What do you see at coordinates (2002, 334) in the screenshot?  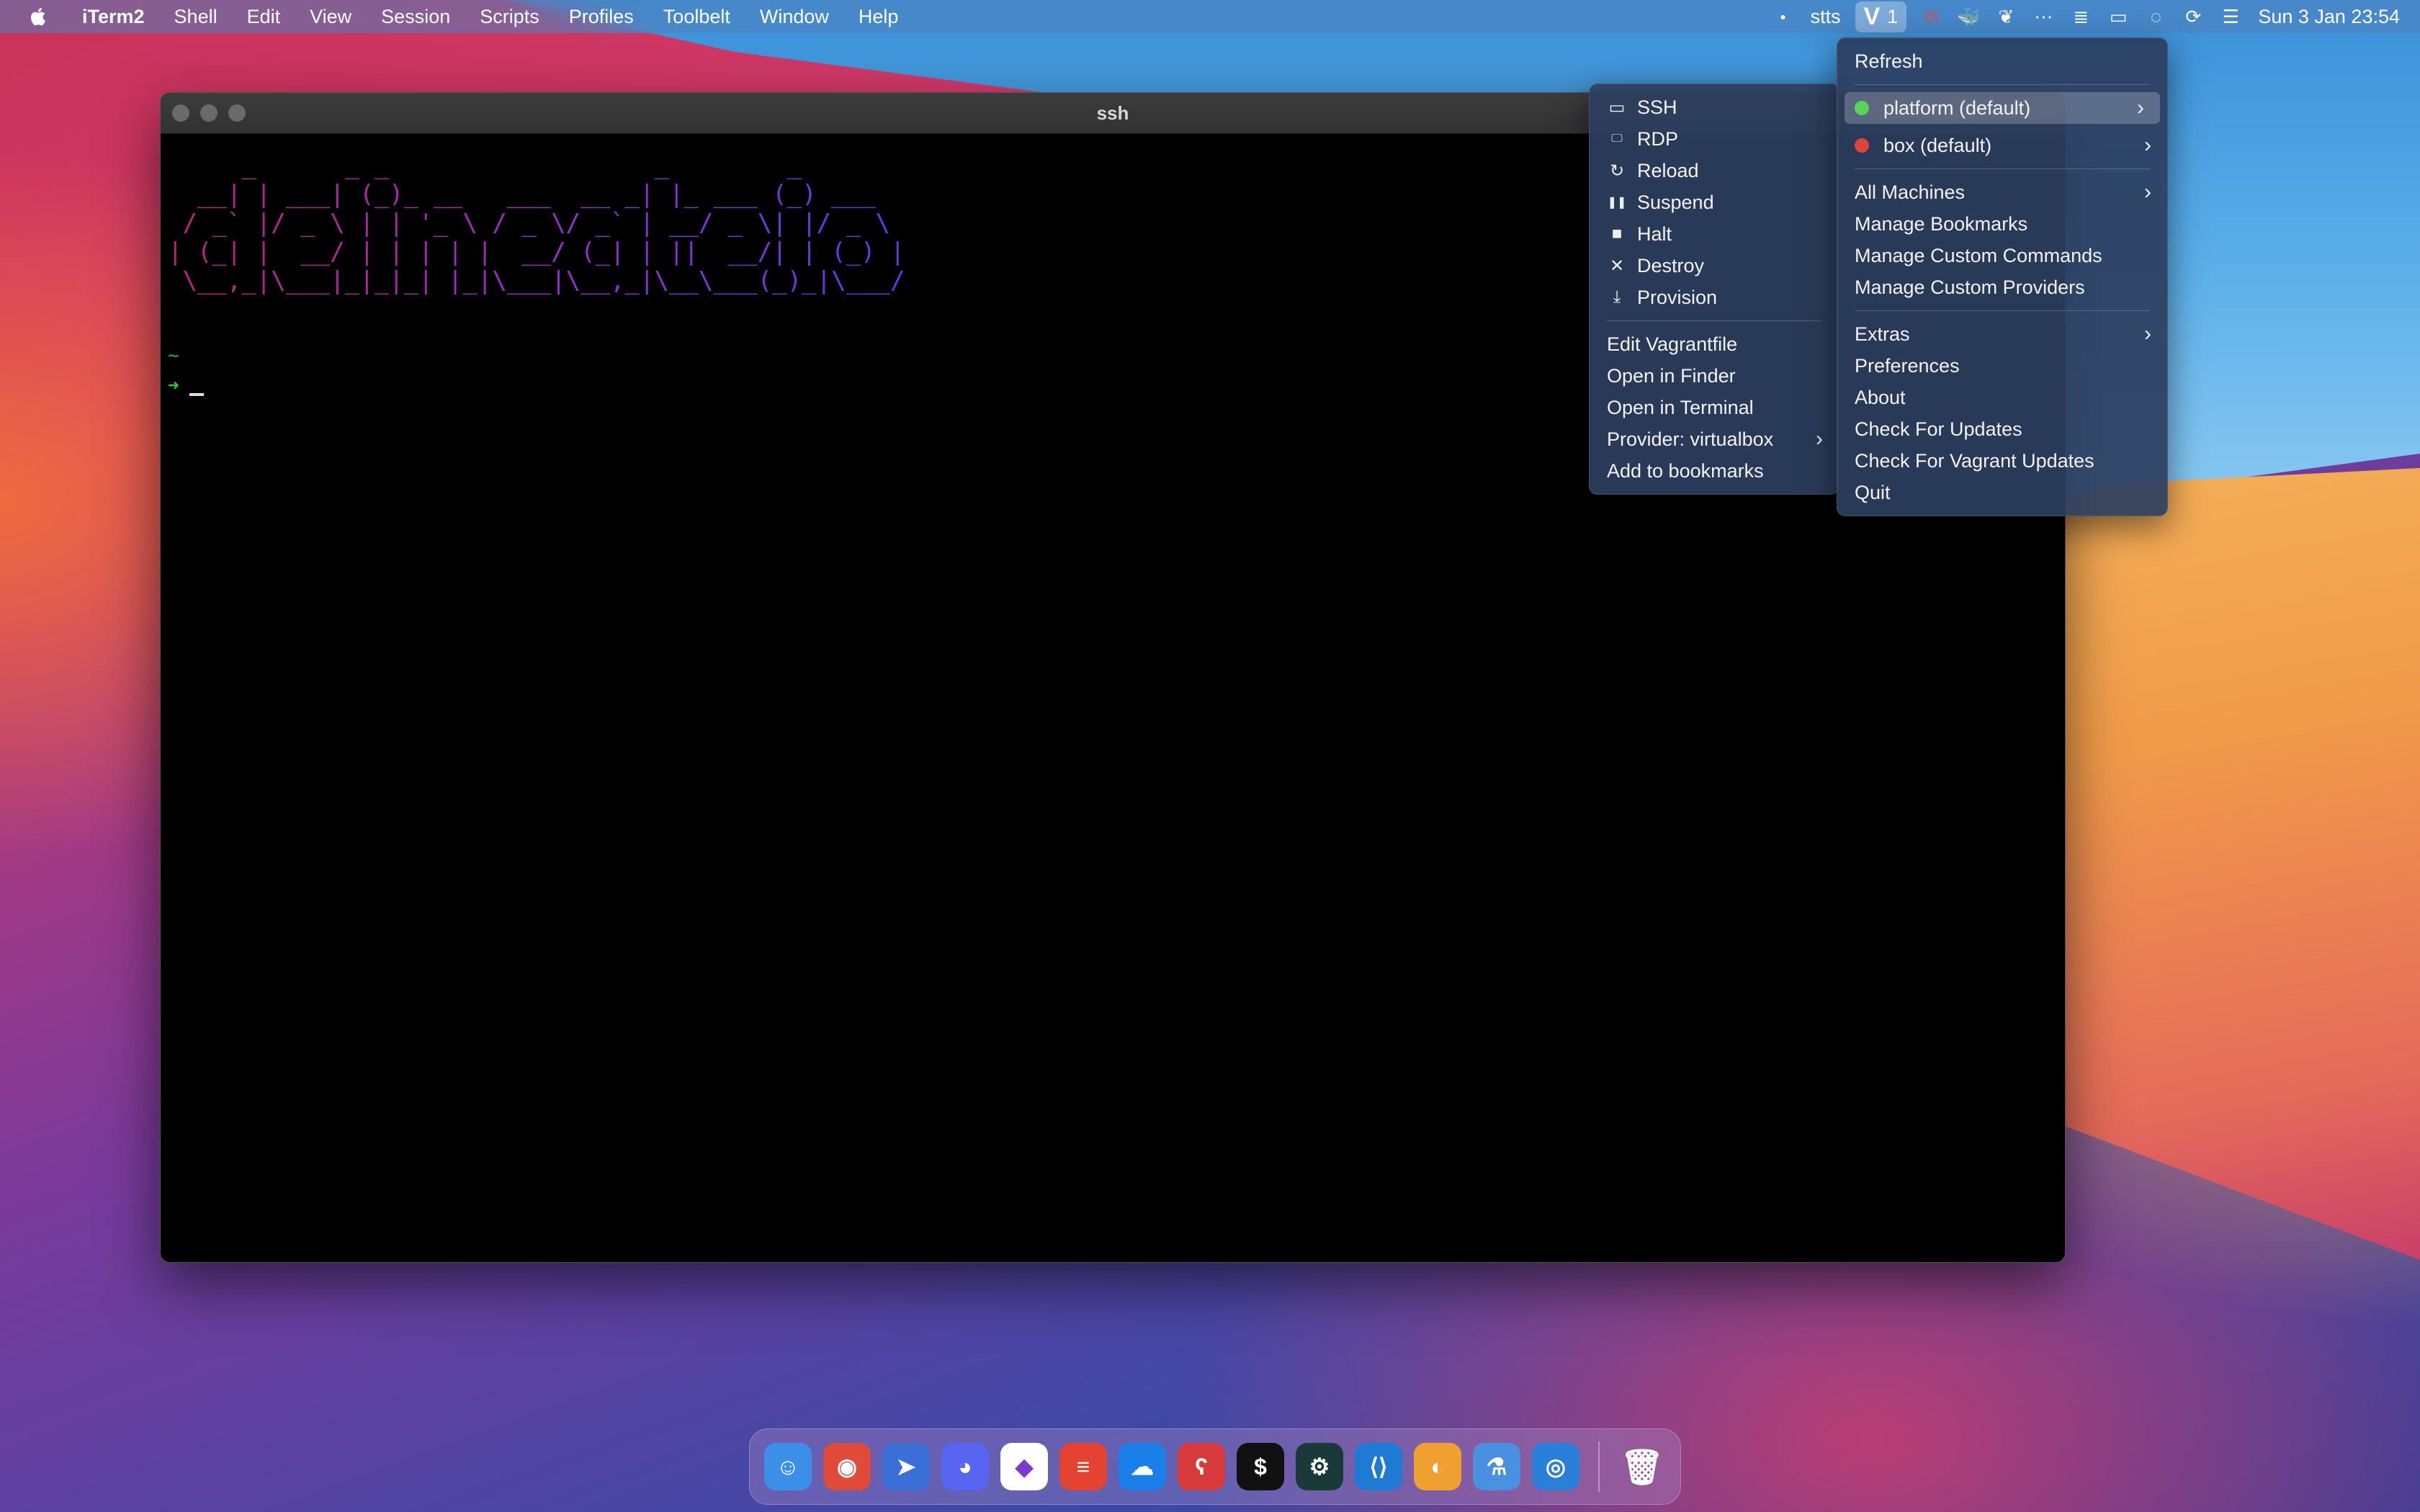 I see `menu-item-extras: Extras ›` at bounding box center [2002, 334].